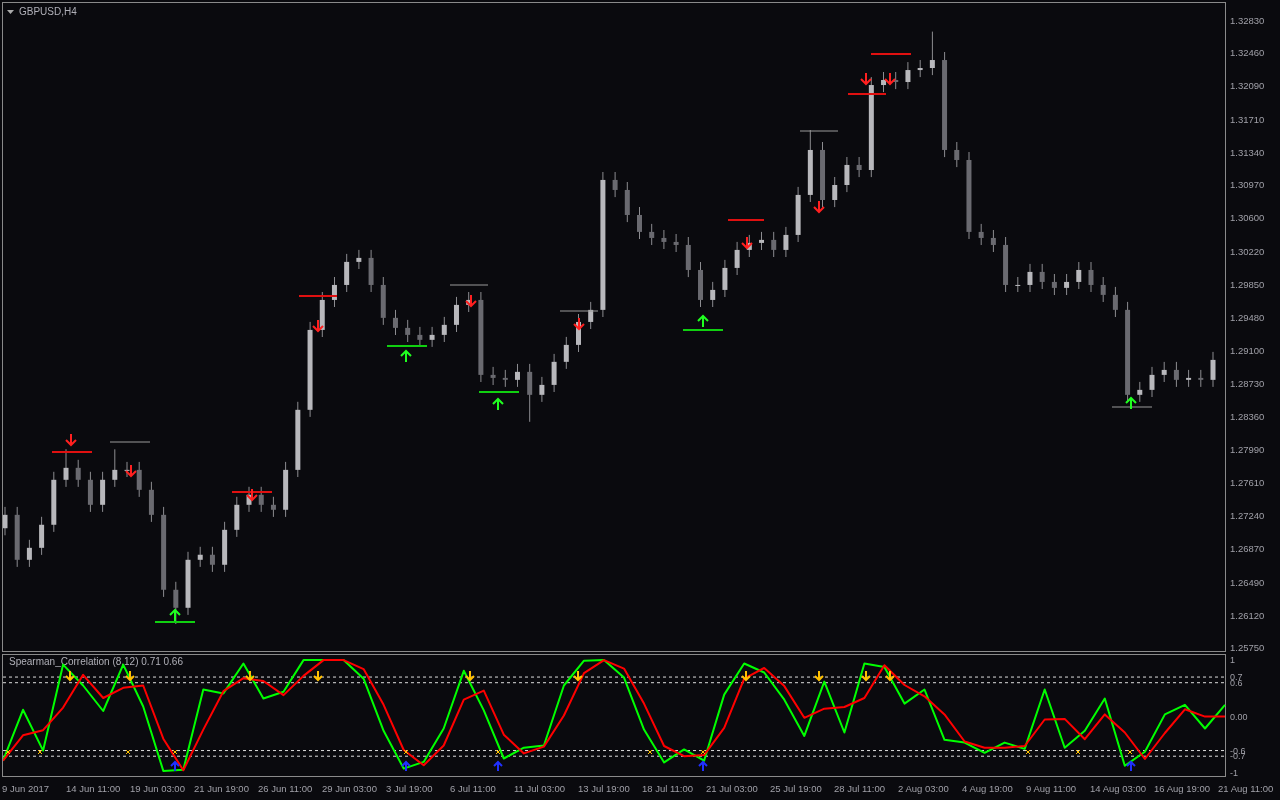 Image resolution: width=1280 pixels, height=800 pixels. Describe the element at coordinates (1247, 416) in the screenshot. I see `price-label: 1.28360` at that location.